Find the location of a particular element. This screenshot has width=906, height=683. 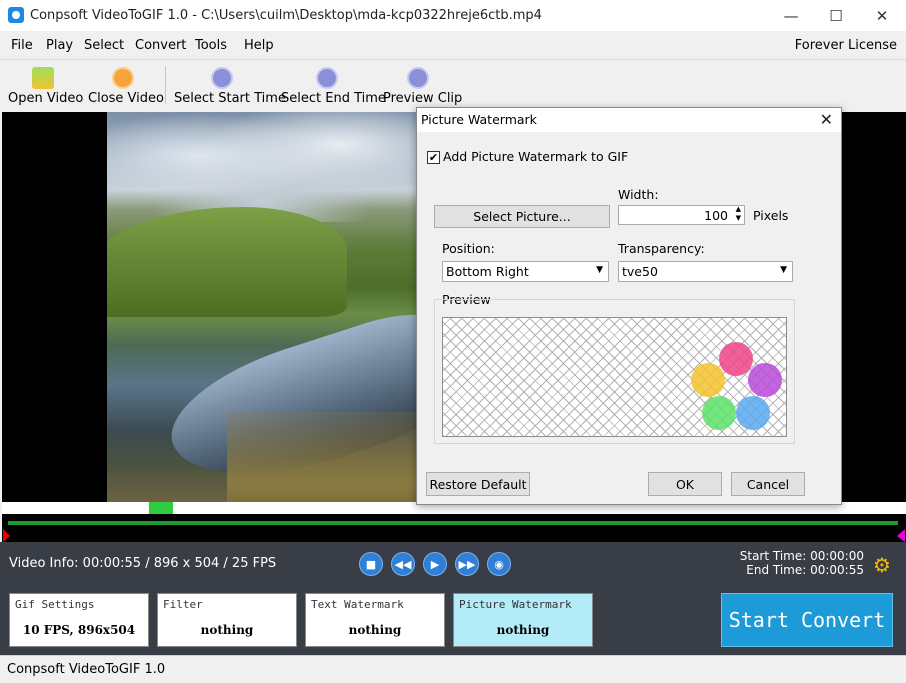

open-folder-icon is located at coordinates (43, 78).